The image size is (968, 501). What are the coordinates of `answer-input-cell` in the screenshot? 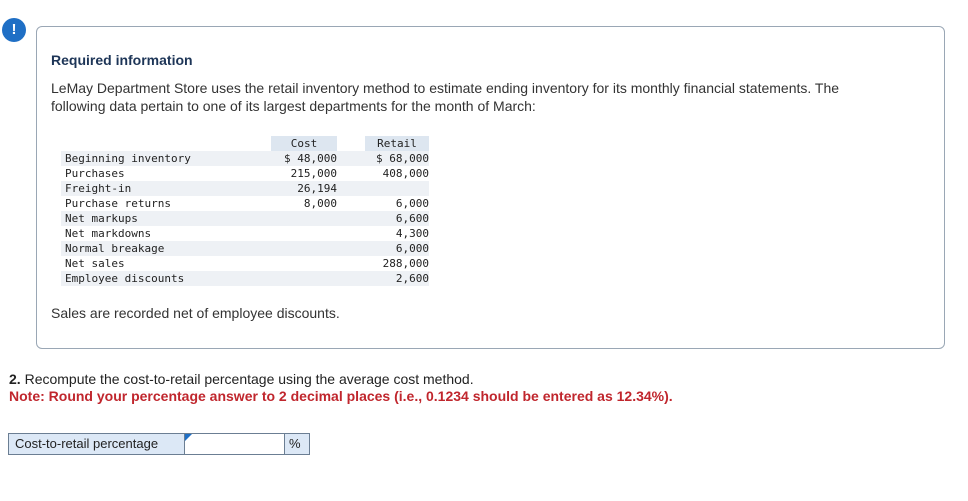 It's located at (235, 444).